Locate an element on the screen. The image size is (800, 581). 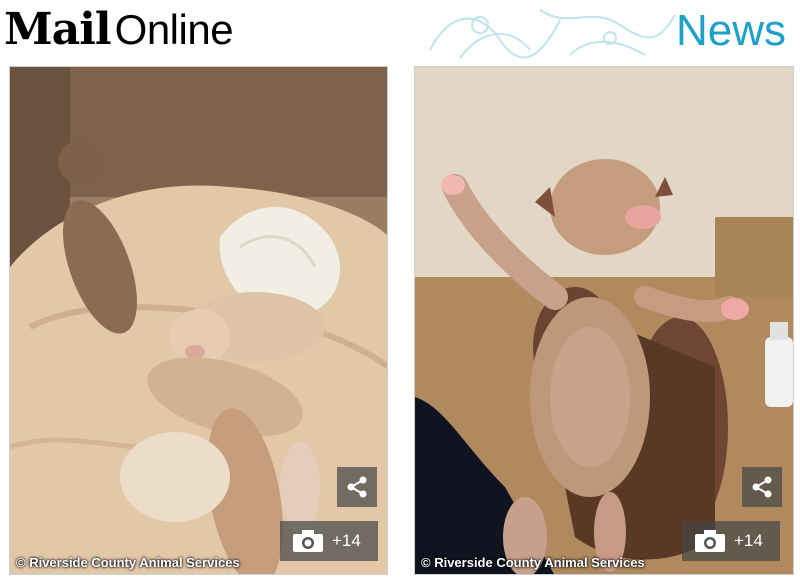
logo-mail-text: Mail is located at coordinates (58, 29).